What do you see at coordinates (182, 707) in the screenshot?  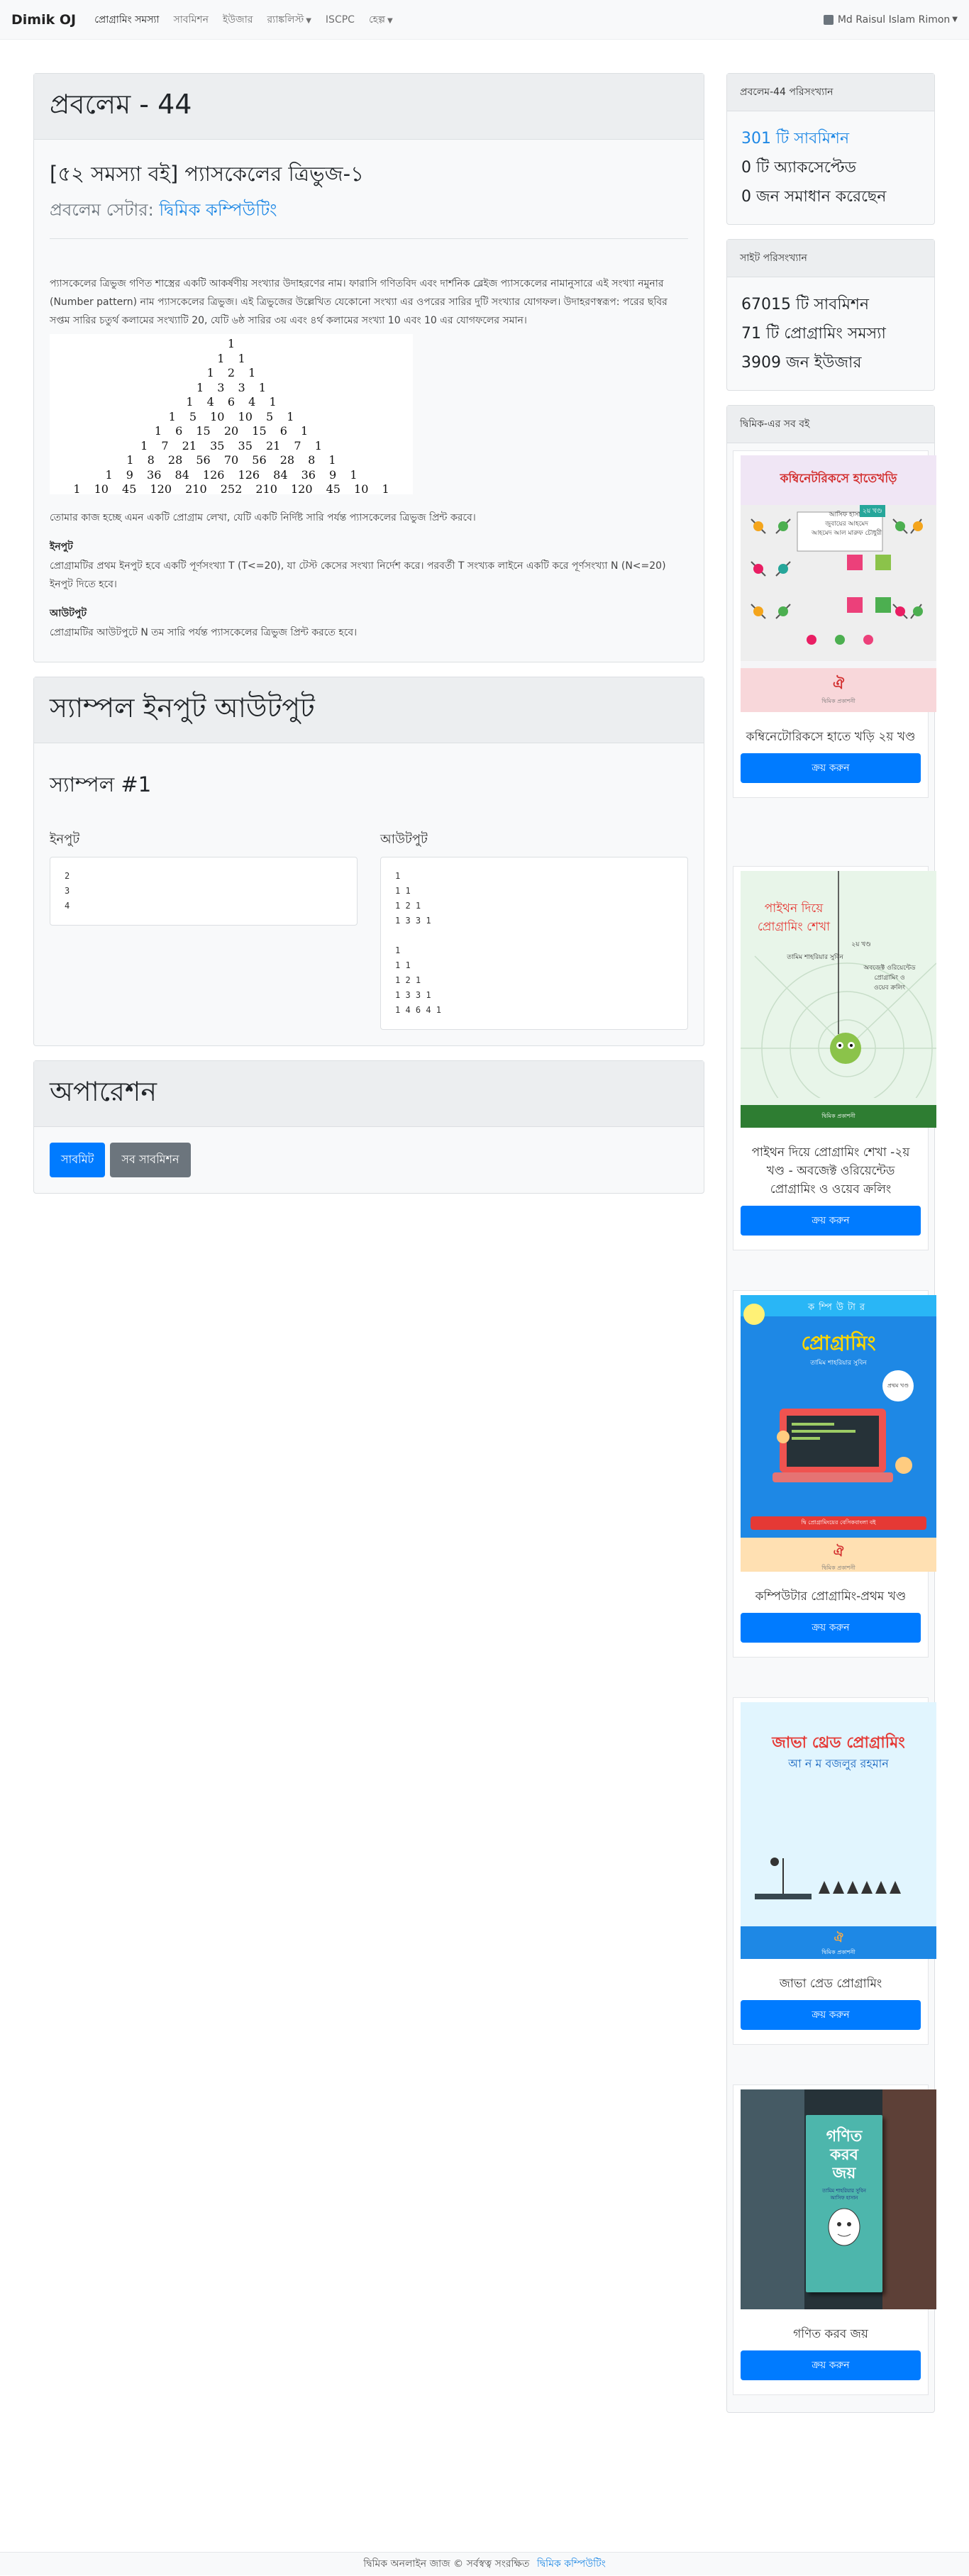 I see `sample-heading: স্যাম্পল ইনপুট আউটপুট` at bounding box center [182, 707].